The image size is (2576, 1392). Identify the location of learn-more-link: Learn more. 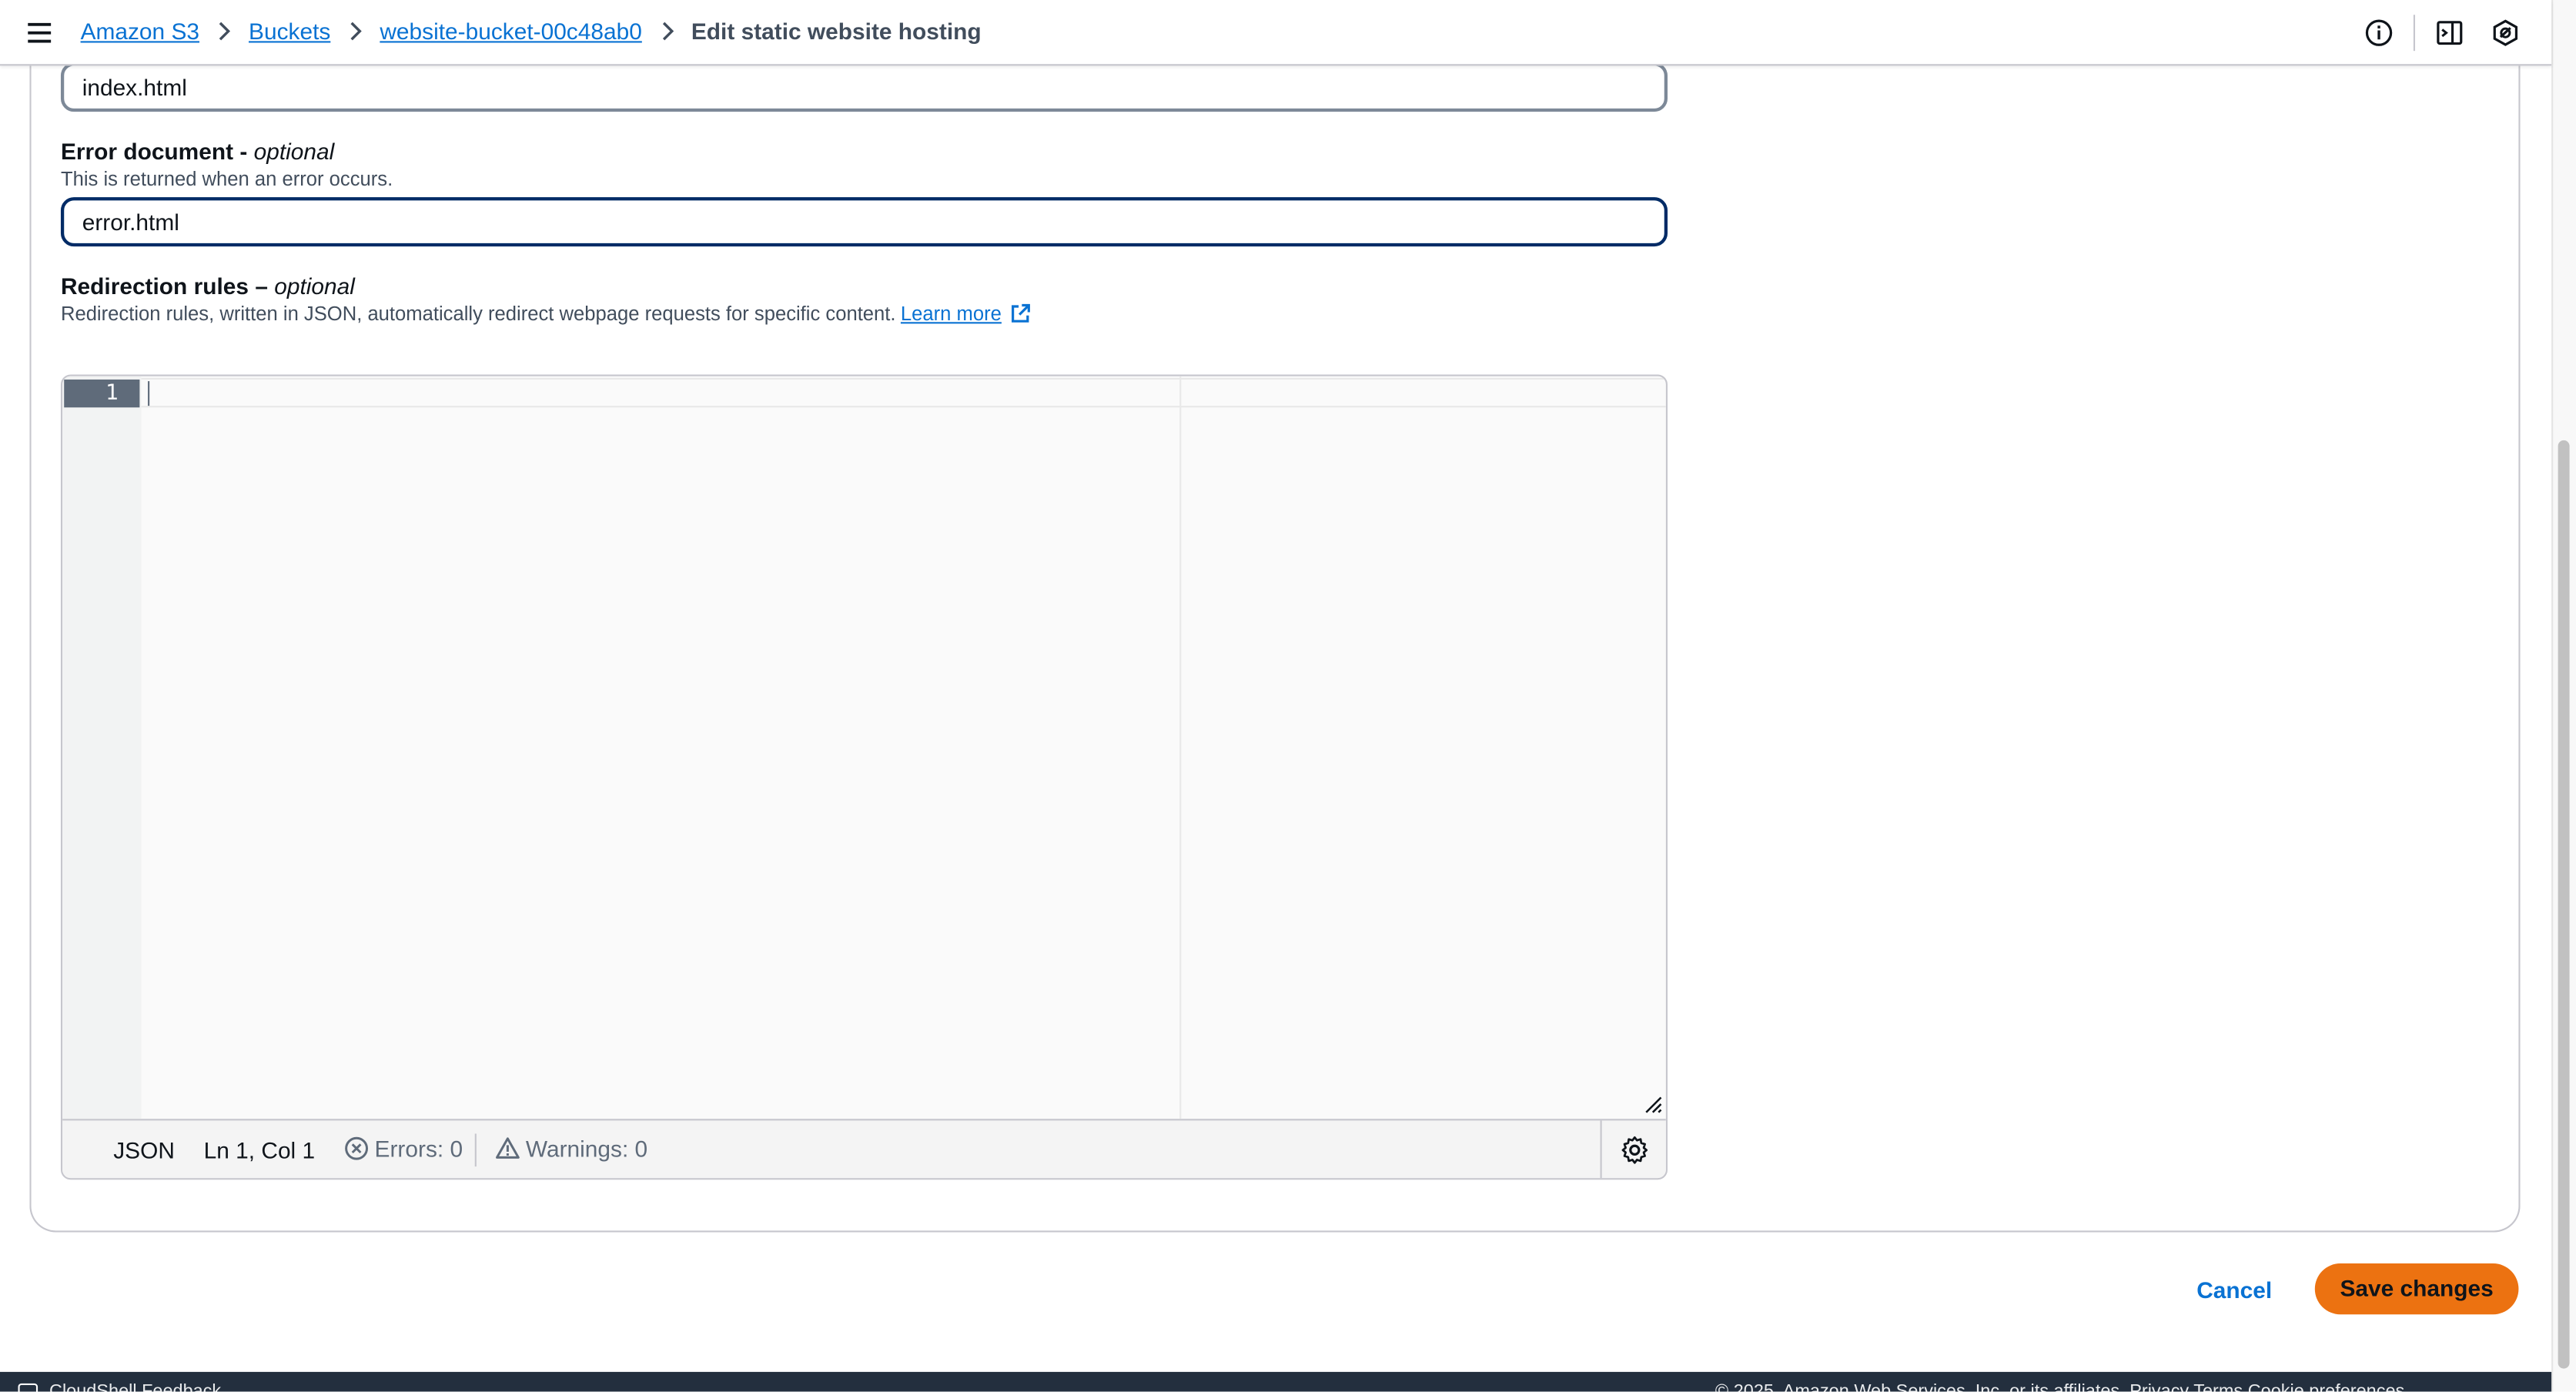
(951, 314).